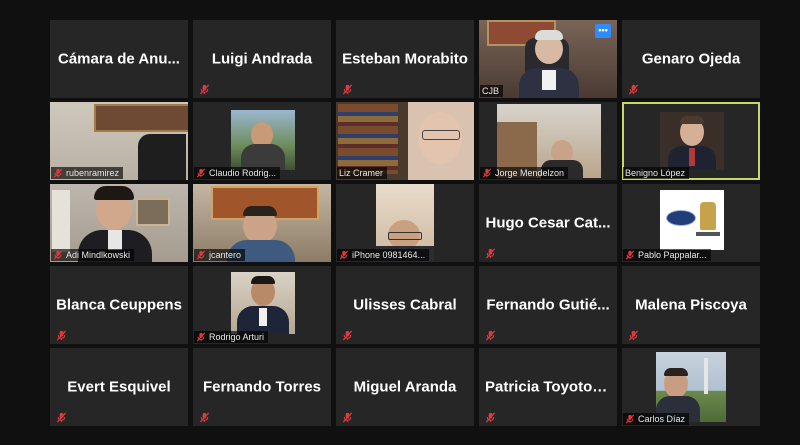 Image resolution: width=800 pixels, height=445 pixels. I want to click on participant-name: Carlos Díaz, so click(662, 419).